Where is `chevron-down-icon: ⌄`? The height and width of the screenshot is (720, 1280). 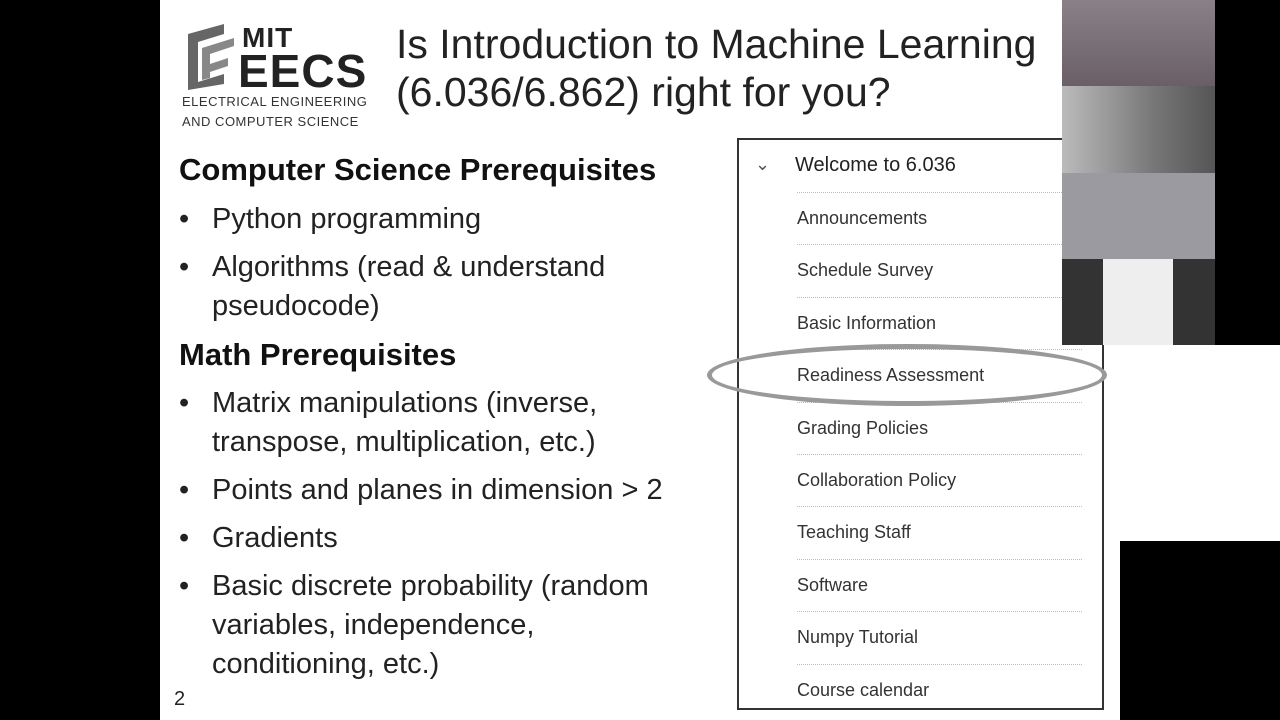
chevron-down-icon: ⌄ is located at coordinates (762, 164).